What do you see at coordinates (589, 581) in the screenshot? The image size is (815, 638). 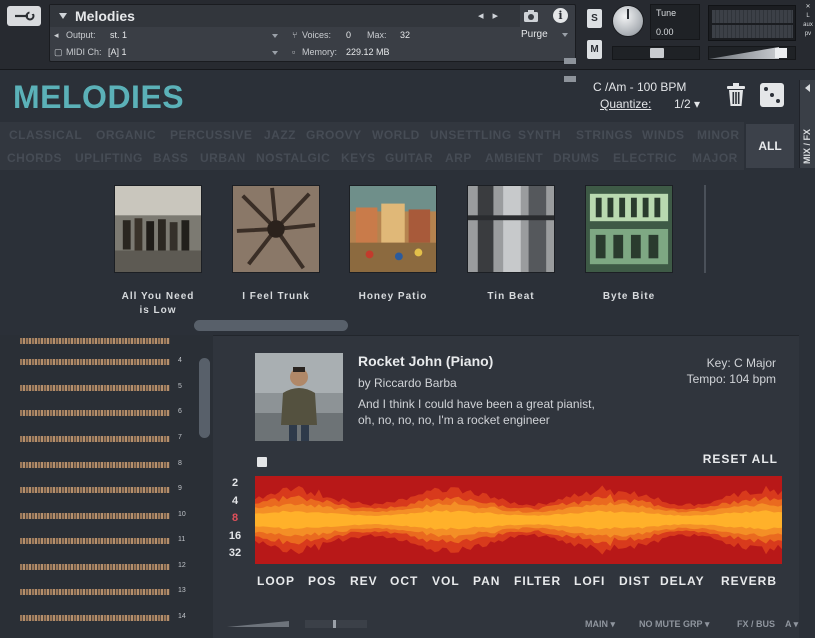 I see `tab-lofi: LOFI` at bounding box center [589, 581].